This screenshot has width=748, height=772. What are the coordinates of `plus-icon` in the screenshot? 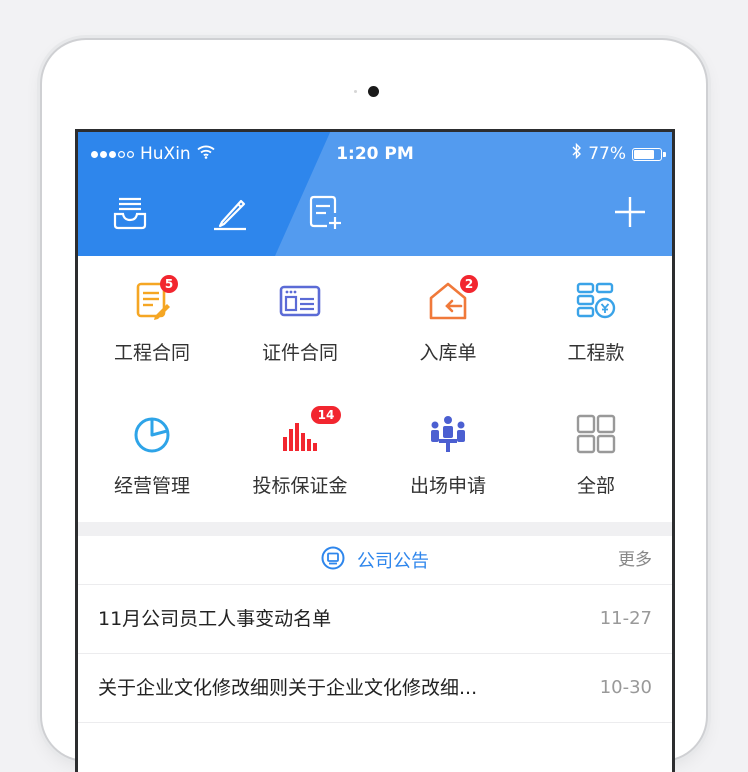 It's located at (630, 214).